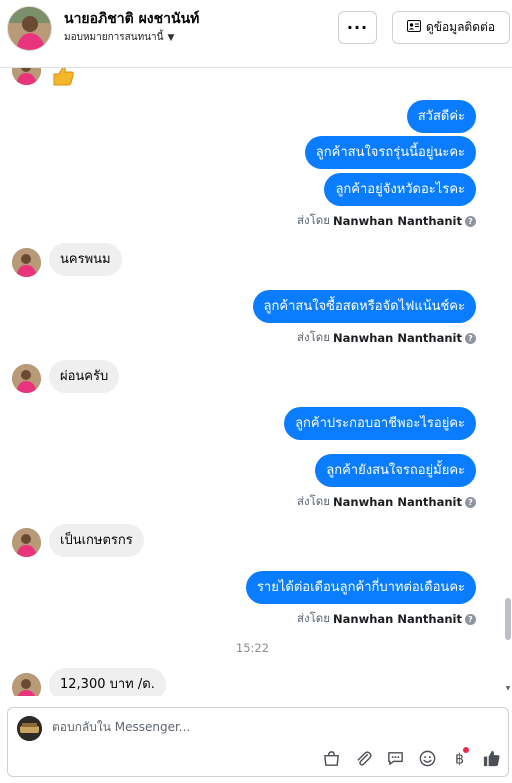 The height and width of the screenshot is (783, 512). I want to click on contact-name: นายอภิชาติ ผงชานันท์, so click(131, 19).